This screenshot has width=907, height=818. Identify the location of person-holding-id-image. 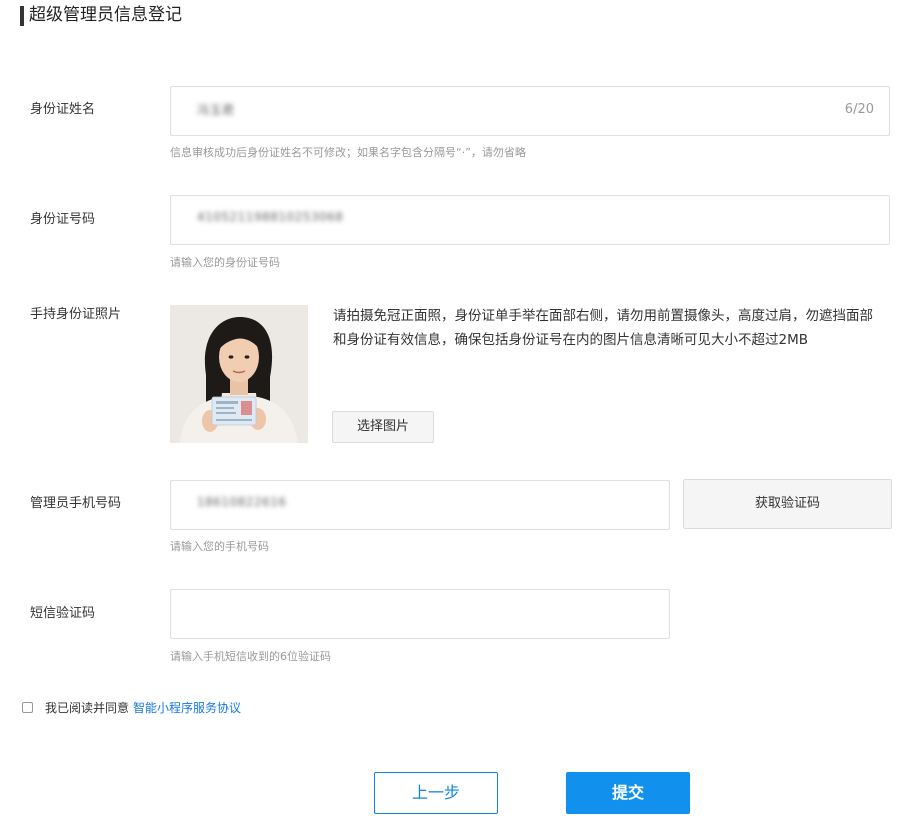
(239, 374).